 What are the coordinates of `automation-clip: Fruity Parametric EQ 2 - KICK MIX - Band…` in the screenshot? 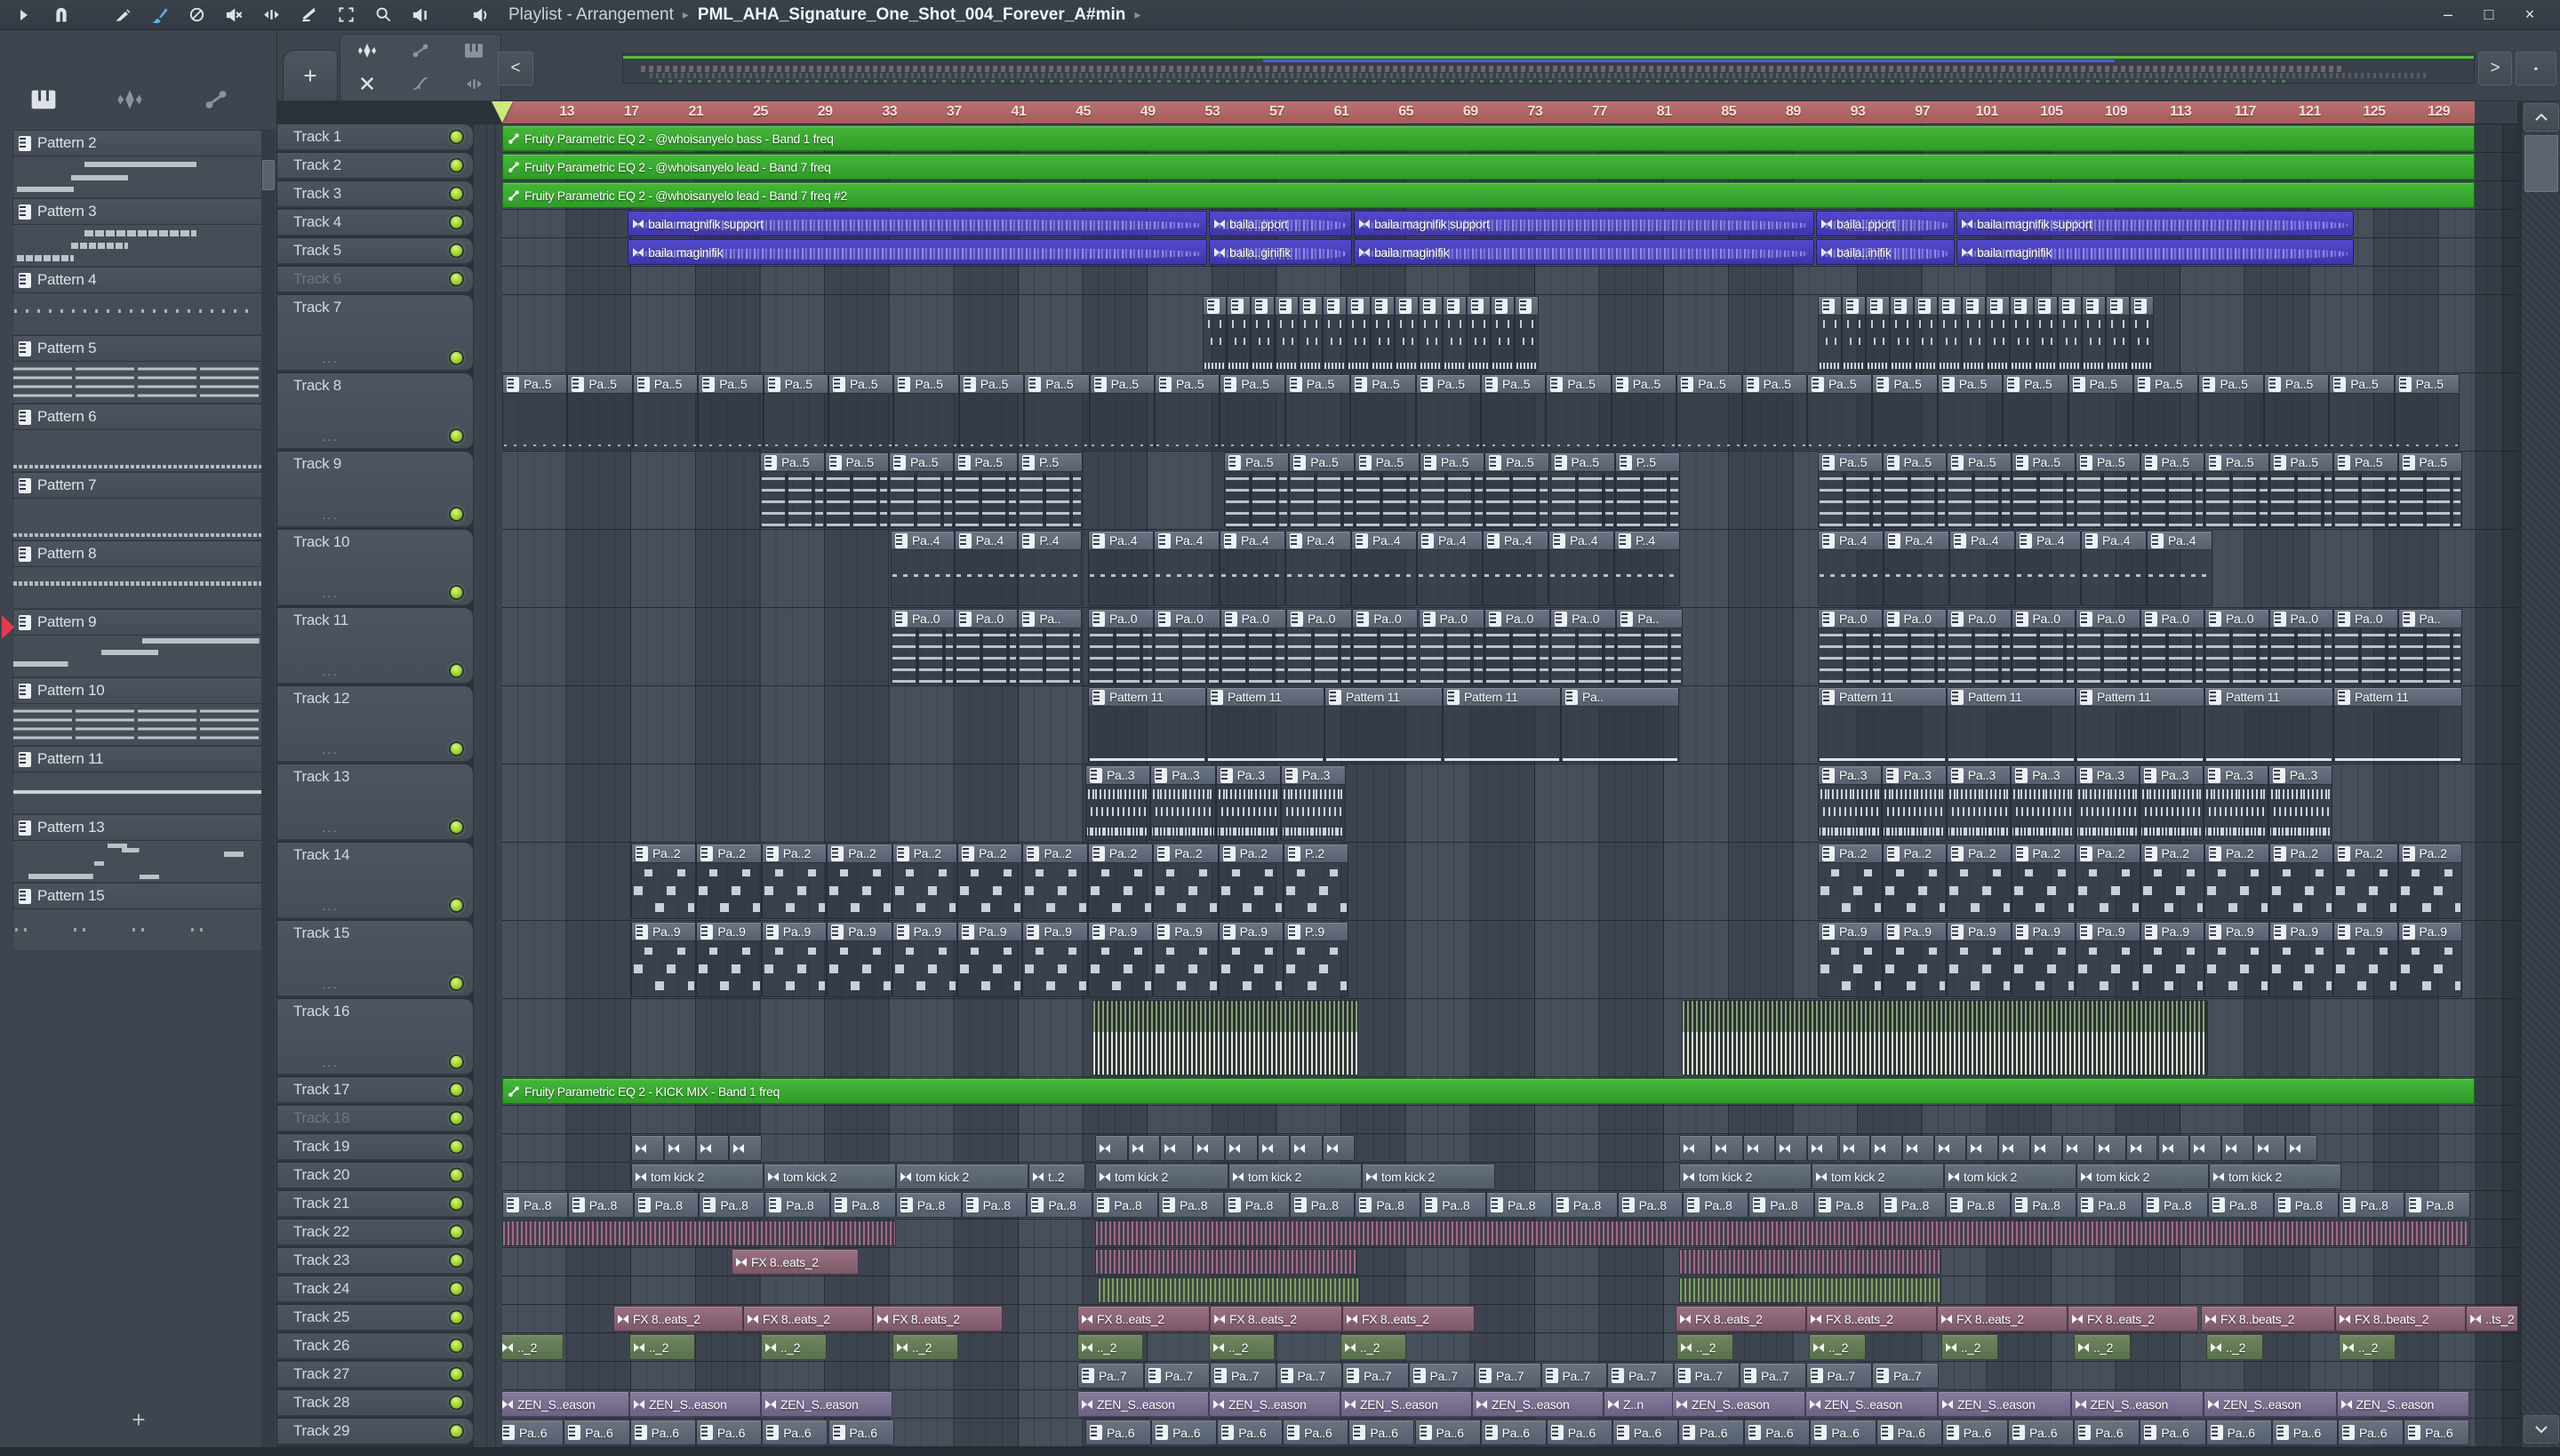 It's located at (1488, 1091).